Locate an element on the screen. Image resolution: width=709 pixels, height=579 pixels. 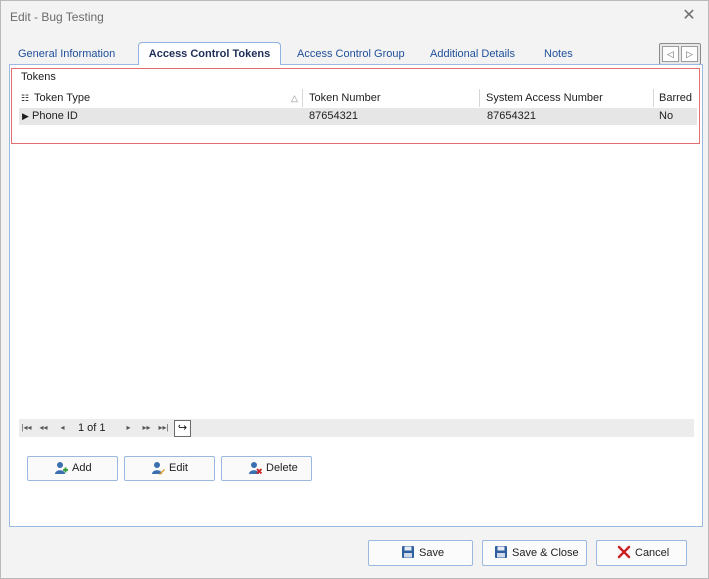
next-page-group-icon: ▸▸ is located at coordinates (146, 427).